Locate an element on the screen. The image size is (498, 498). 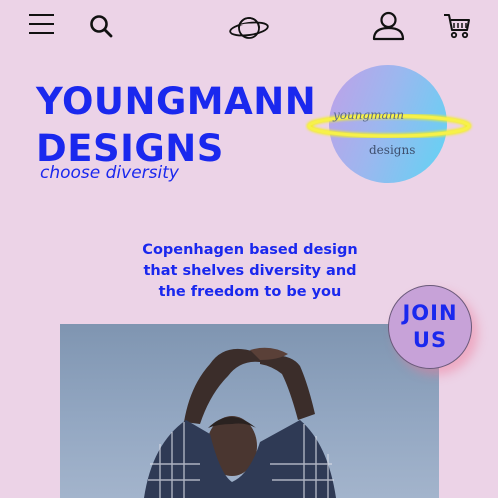
about-line: Copenhagen based design is located at coordinates (250, 250).